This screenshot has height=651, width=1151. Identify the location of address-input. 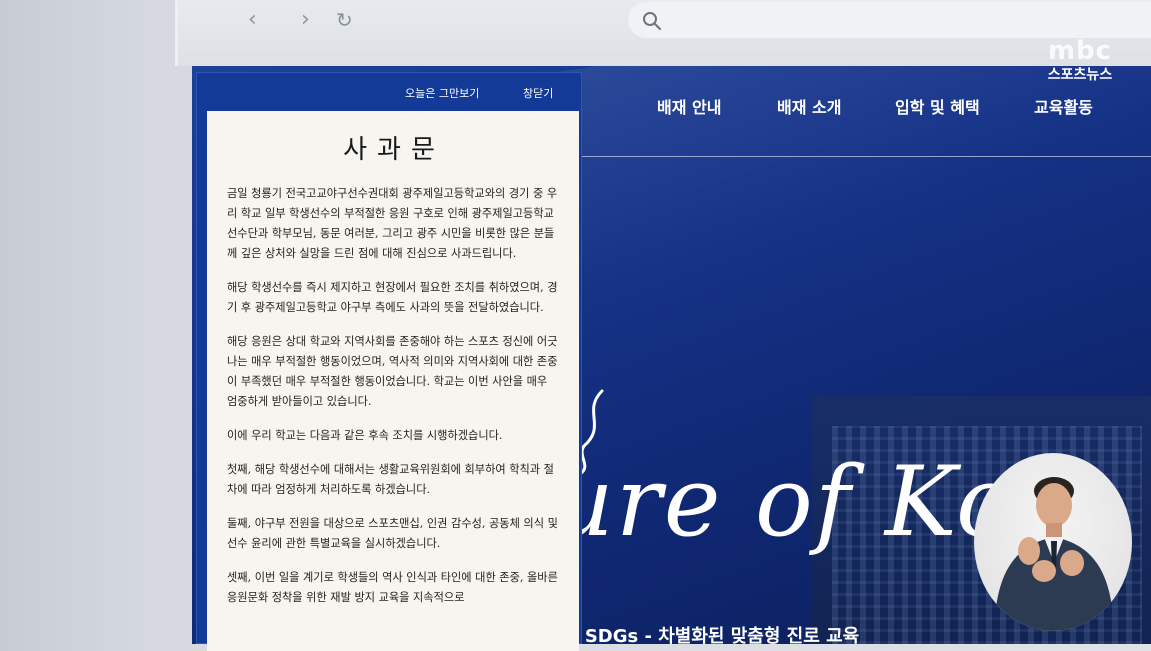
(904, 21).